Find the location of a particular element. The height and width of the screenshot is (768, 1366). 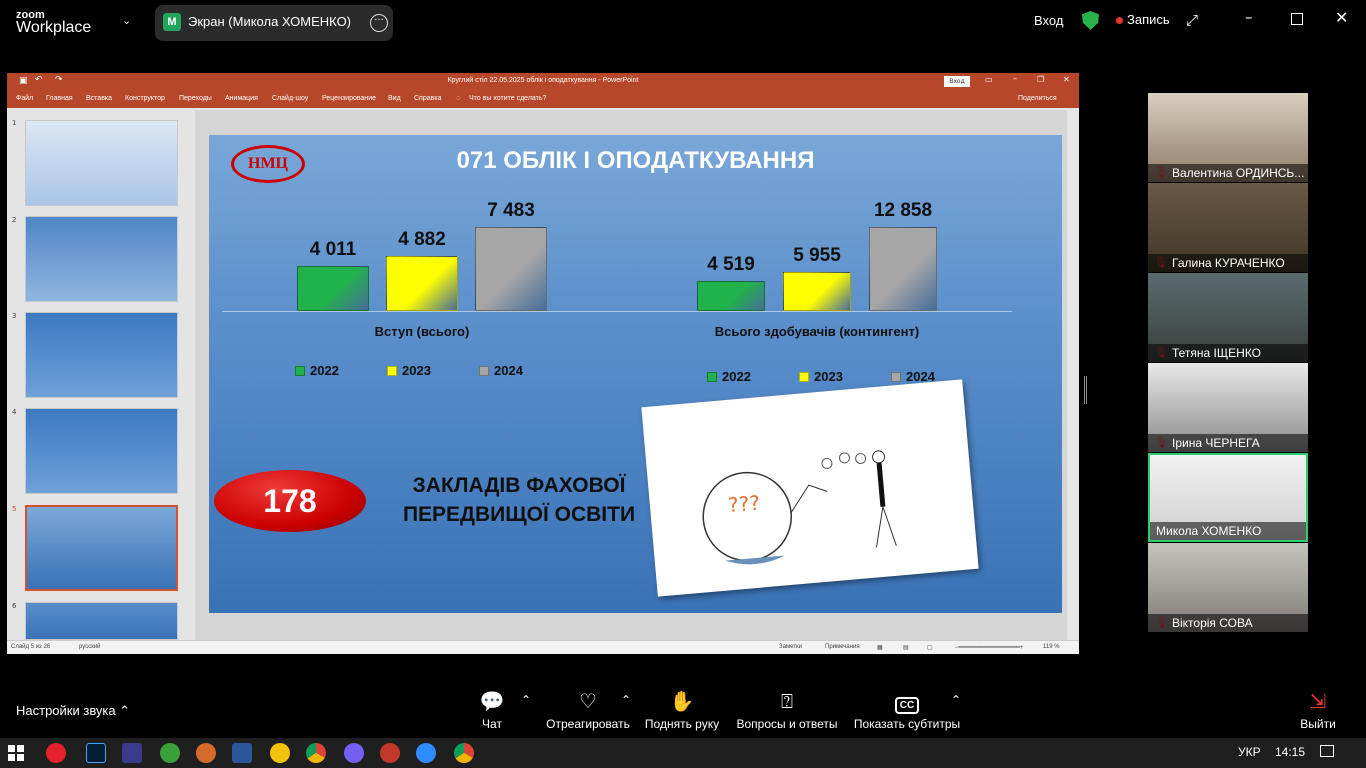

participant-tile-active: Микола ХОМЕНКО is located at coordinates (1228, 497).